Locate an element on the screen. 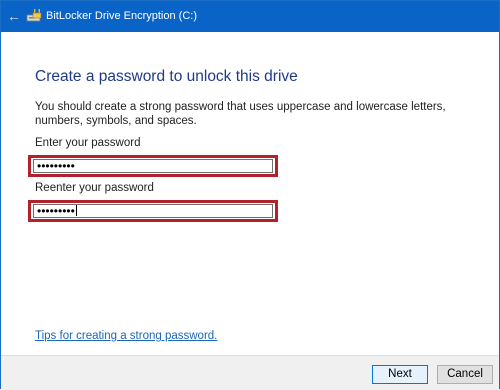  back-arrow-icon: ← is located at coordinates (14, 16).